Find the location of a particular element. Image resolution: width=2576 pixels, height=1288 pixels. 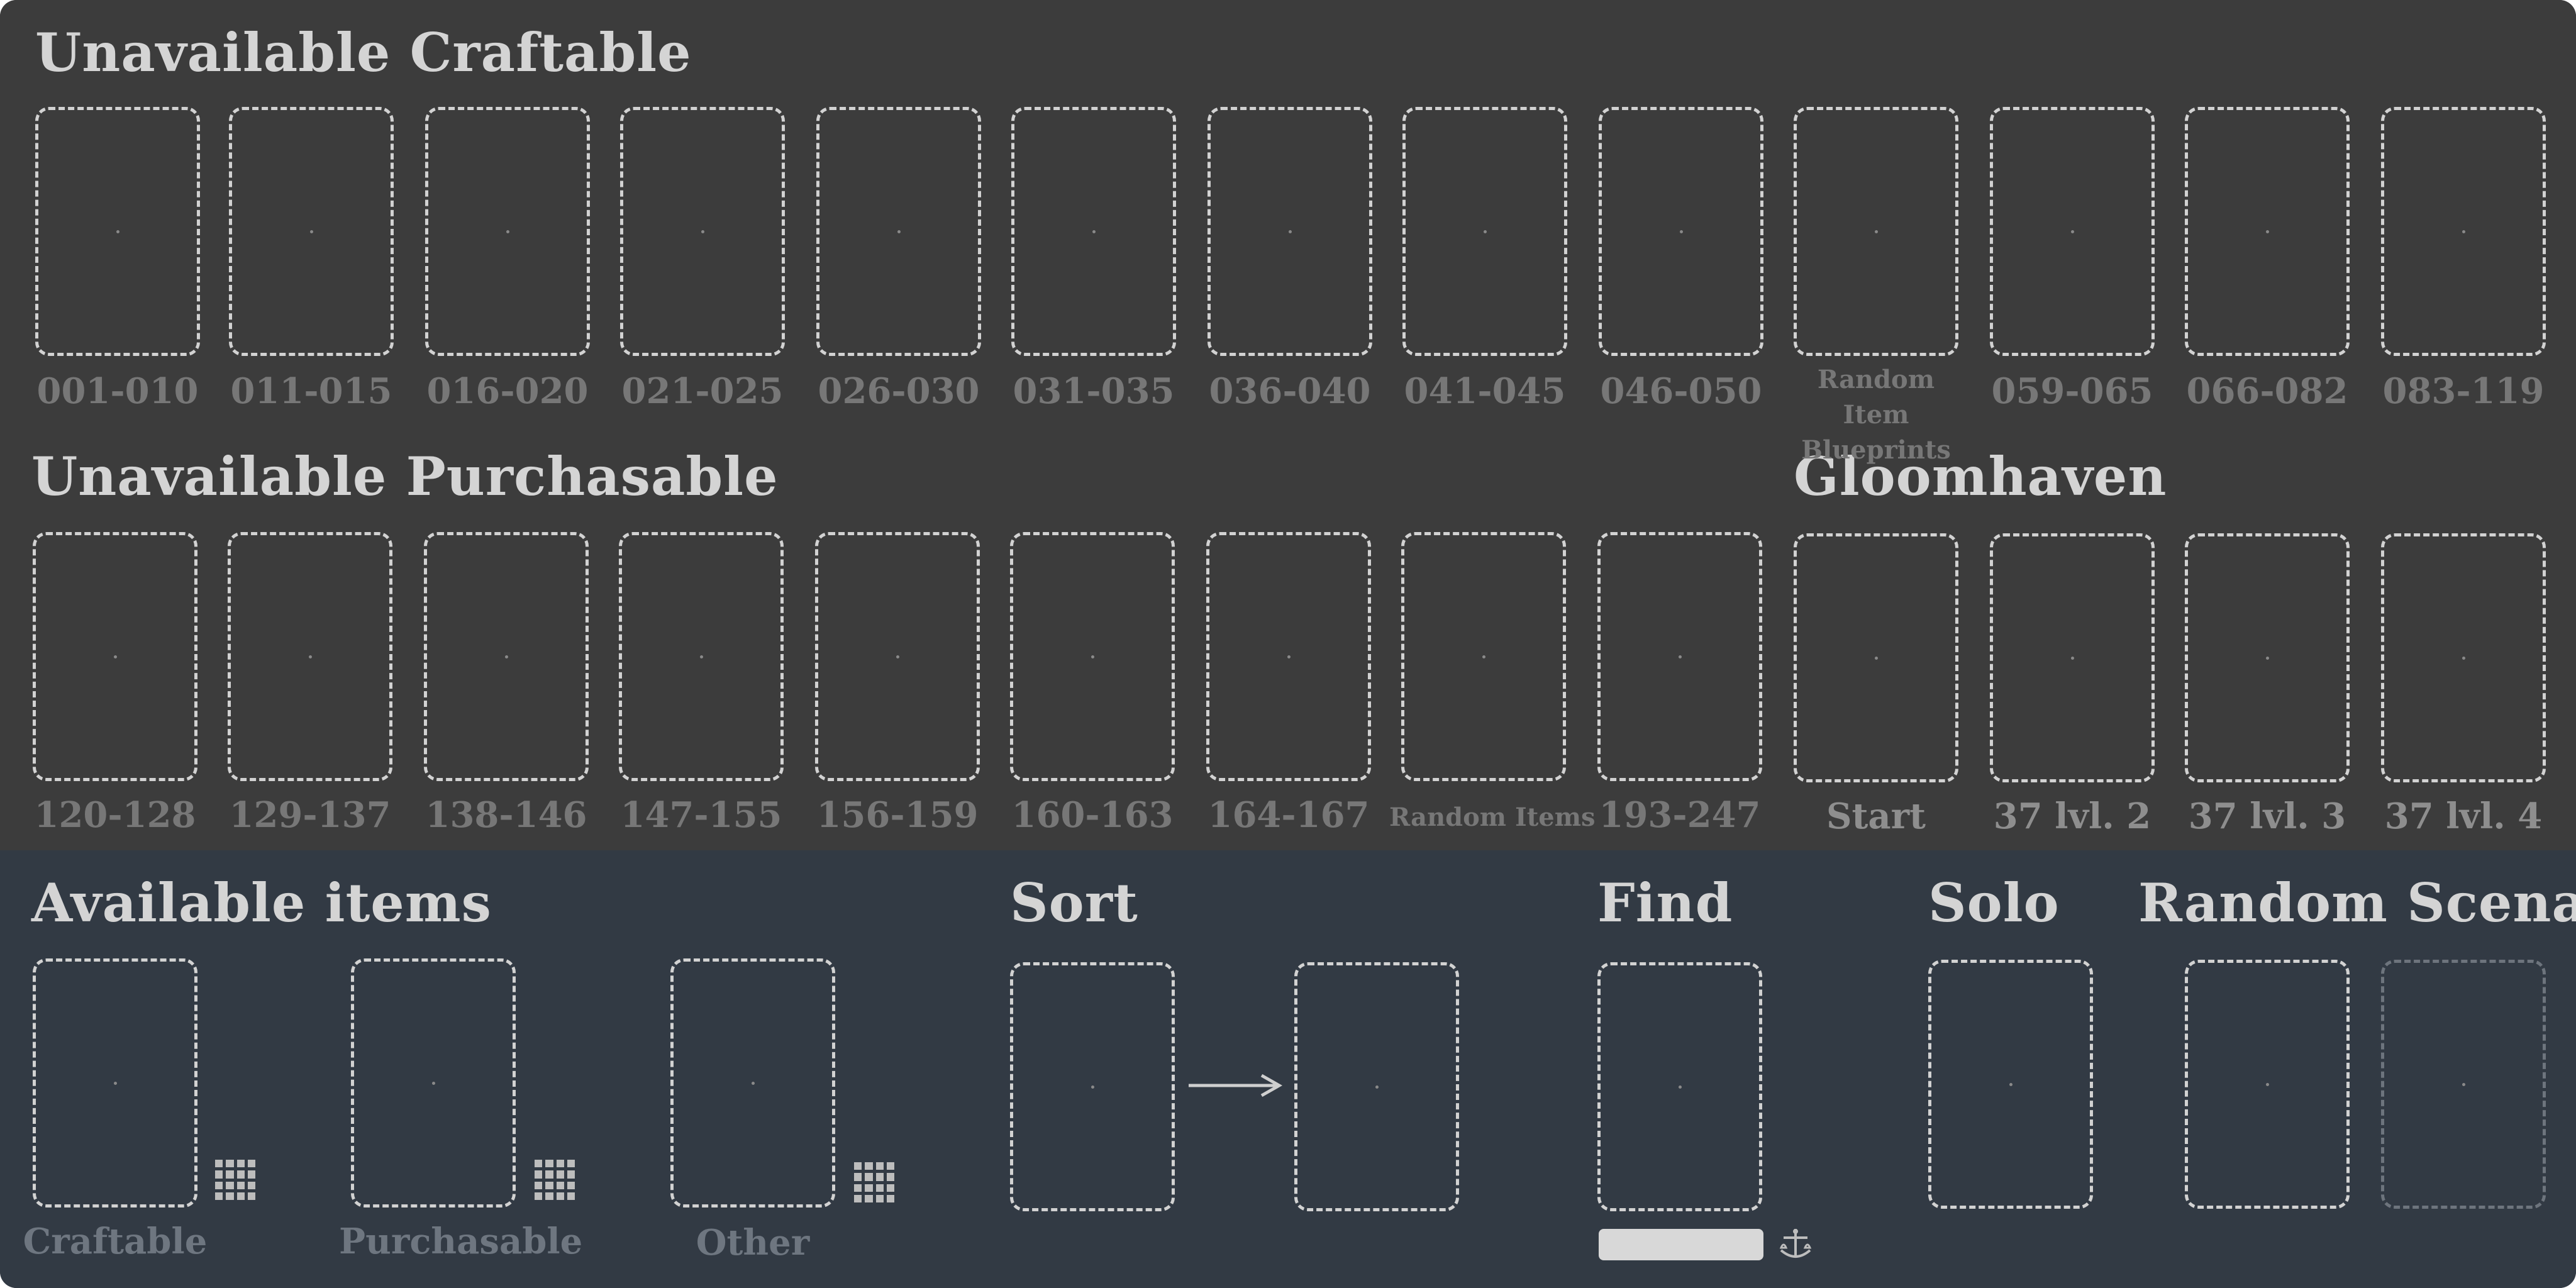

deck-slot-available-other is located at coordinates (752, 1083).